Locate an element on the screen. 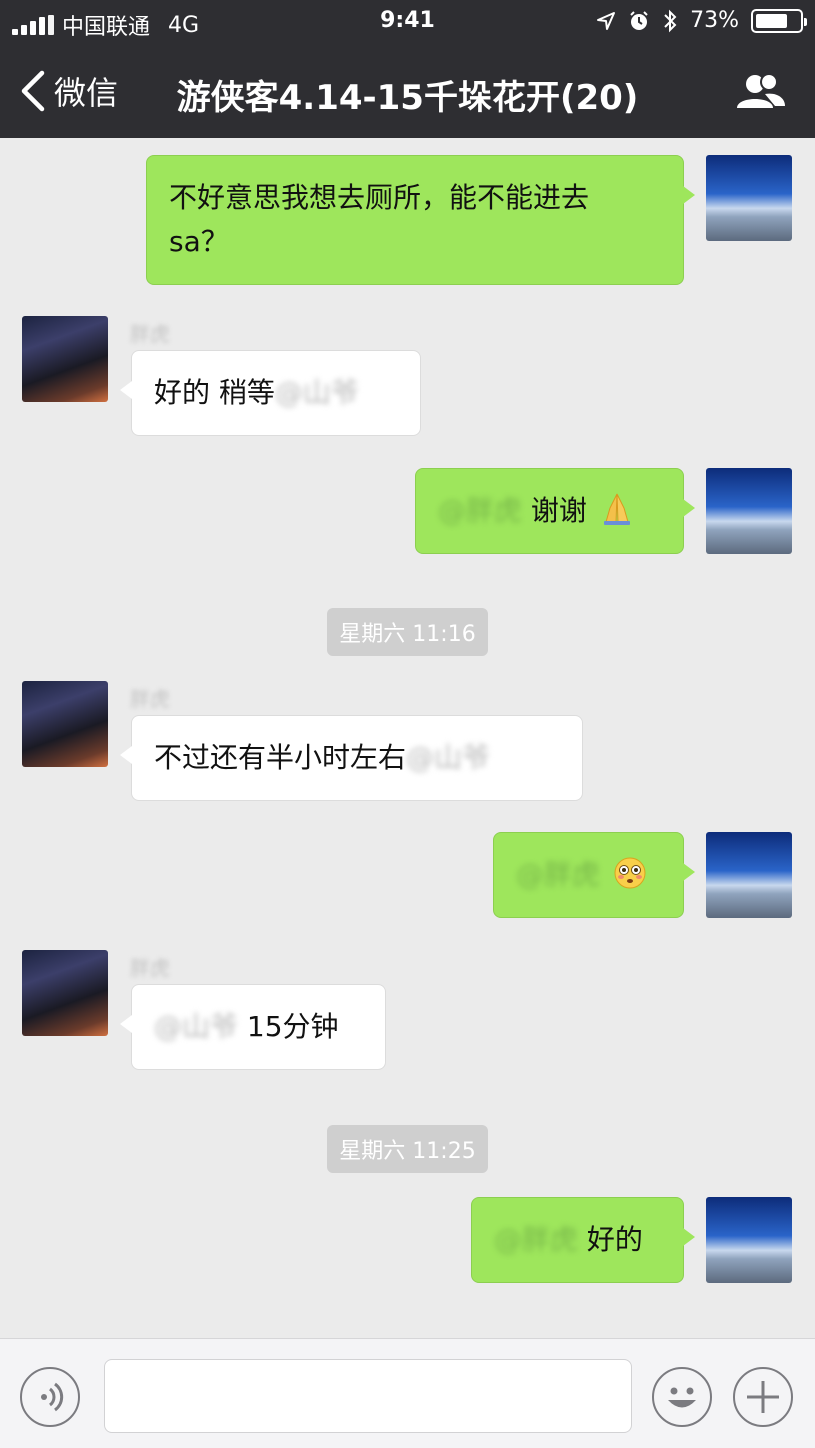  timestamp-label: 星期六 11:25 is located at coordinates (407, 1149).